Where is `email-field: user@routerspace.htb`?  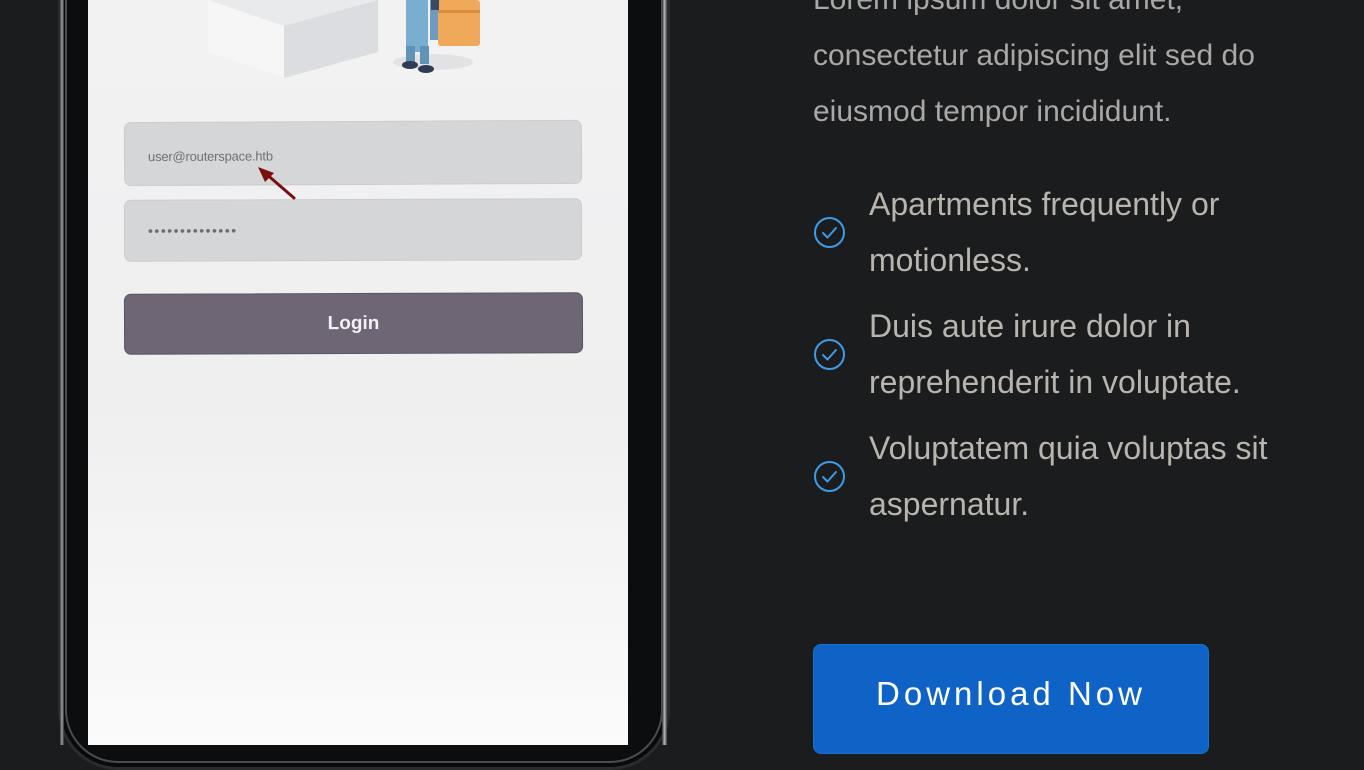
email-field: user@routerspace.htb is located at coordinates (353, 153).